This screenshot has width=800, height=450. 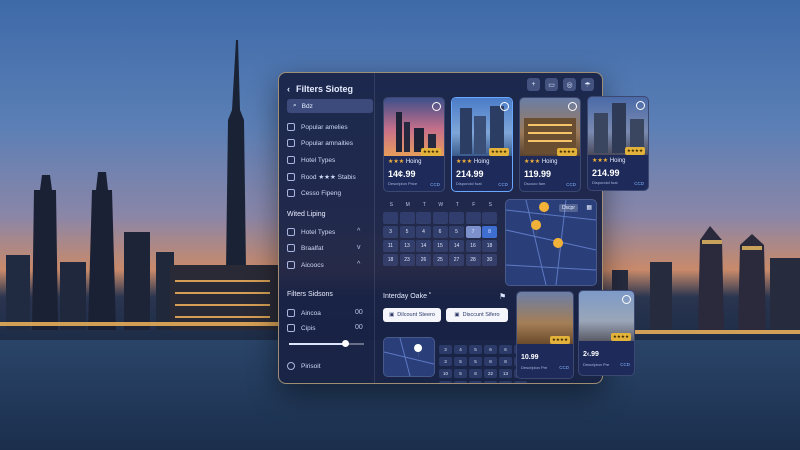 What do you see at coordinates (326, 343) in the screenshot?
I see `price-slider` at bounding box center [326, 343].